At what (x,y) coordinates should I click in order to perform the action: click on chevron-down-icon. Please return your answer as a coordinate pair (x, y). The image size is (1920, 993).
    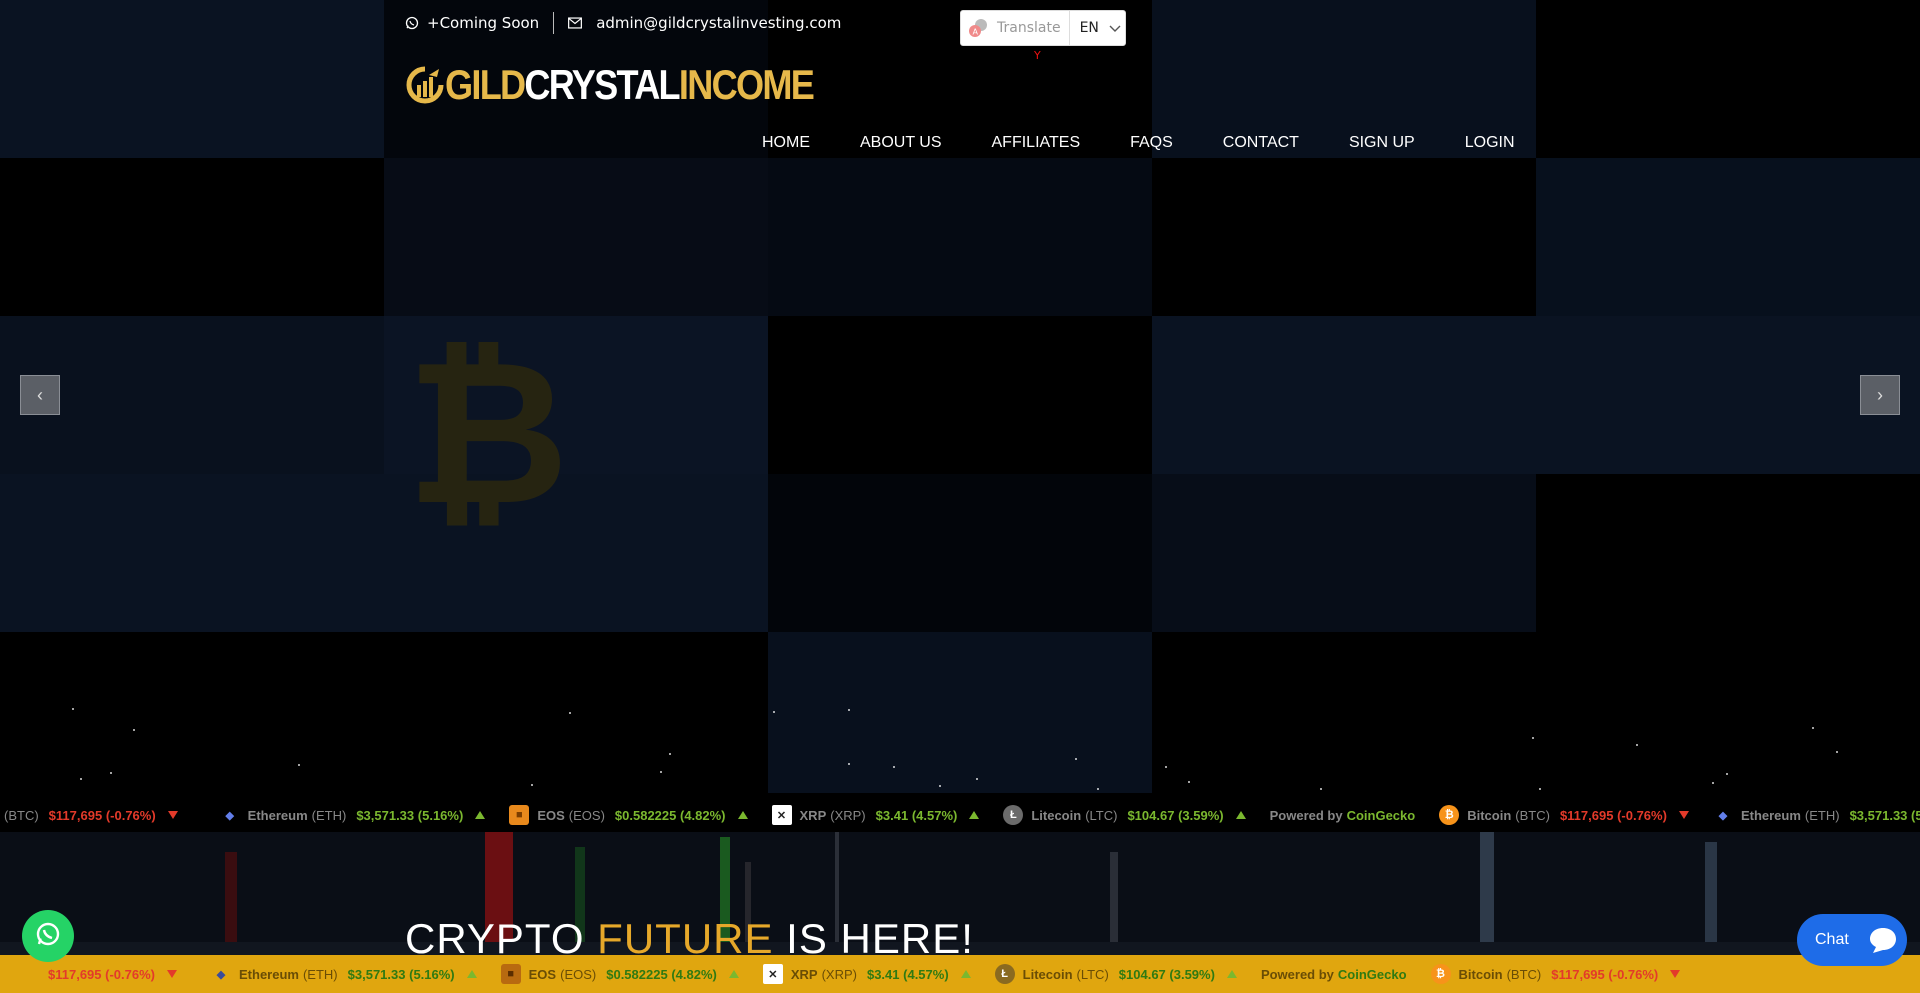
    Looking at the image, I should click on (1115, 28).